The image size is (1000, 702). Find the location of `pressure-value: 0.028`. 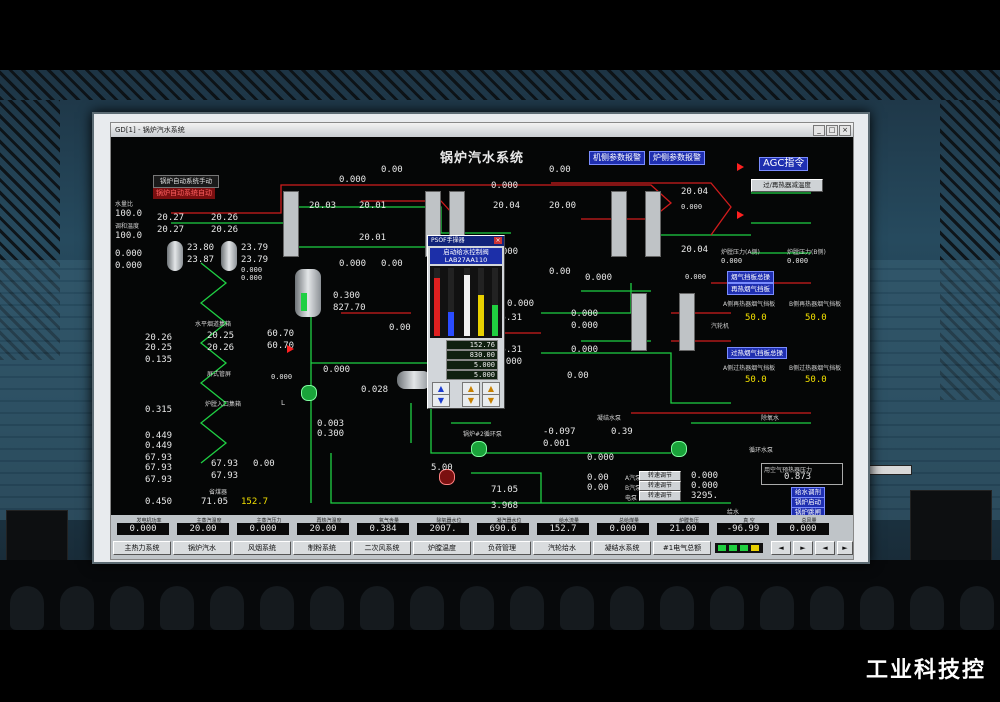

pressure-value: 0.028 is located at coordinates (375, 390).